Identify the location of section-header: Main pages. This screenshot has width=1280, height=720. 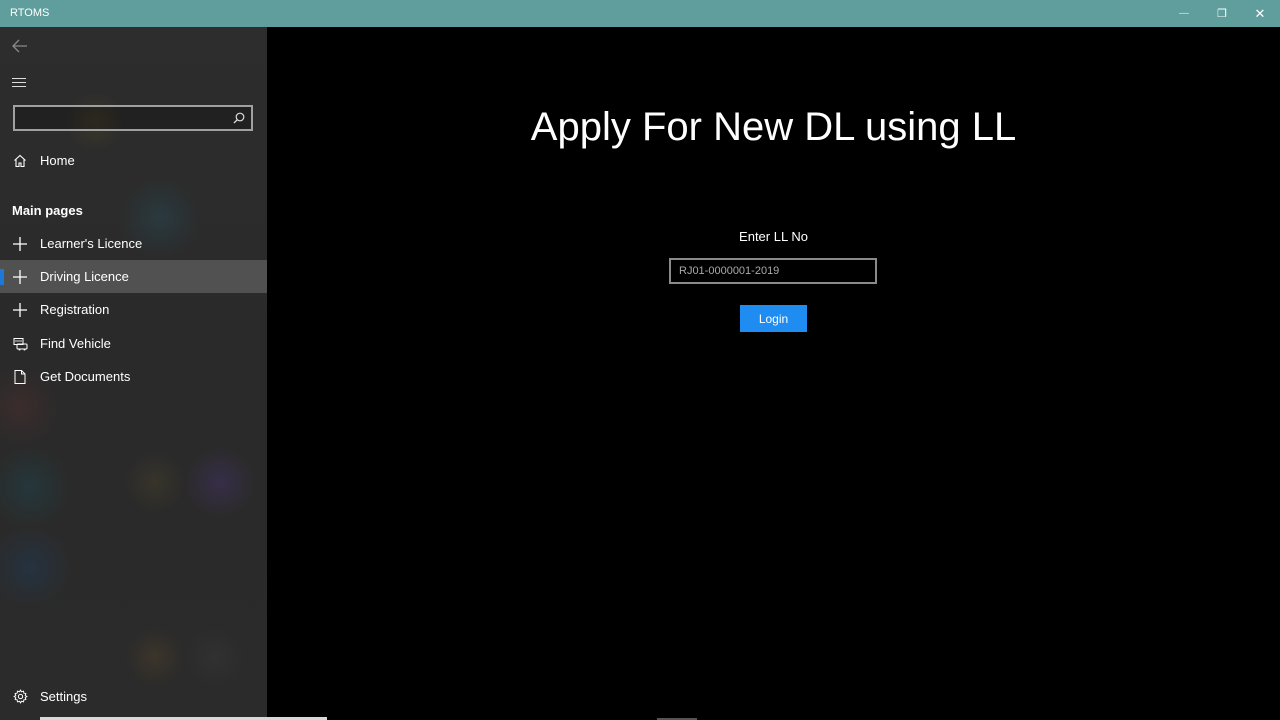
(47, 210).